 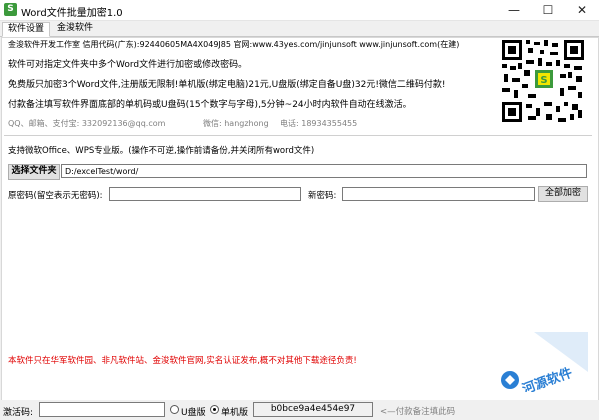 What do you see at coordinates (298, 135) in the screenshot?
I see `section-divider` at bounding box center [298, 135].